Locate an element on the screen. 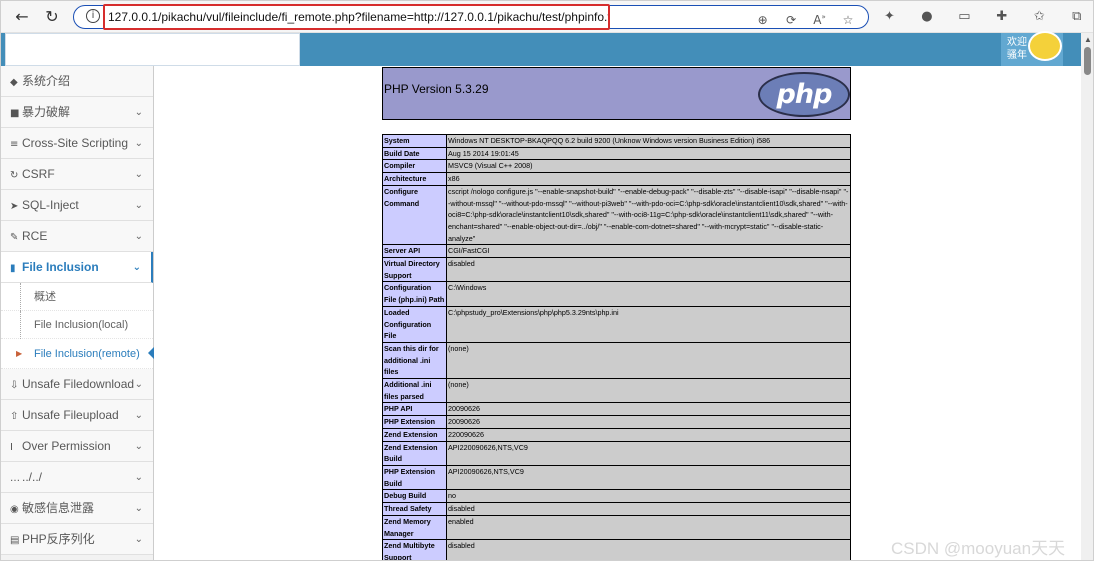  phpinfo-key: Debug Build is located at coordinates (414, 496).